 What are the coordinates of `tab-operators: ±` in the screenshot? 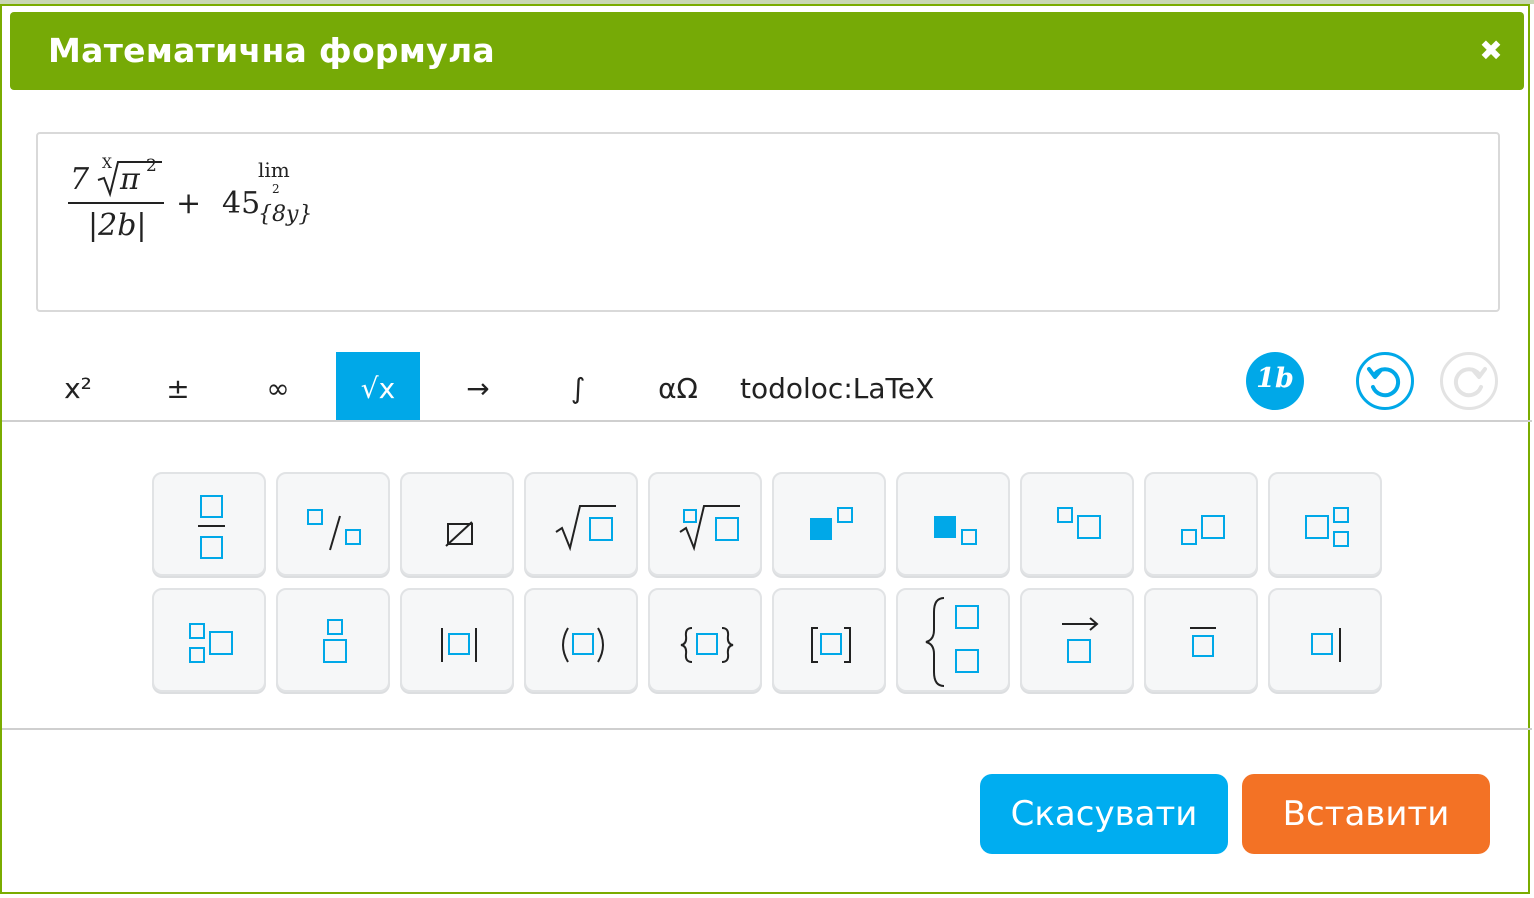 It's located at (178, 386).